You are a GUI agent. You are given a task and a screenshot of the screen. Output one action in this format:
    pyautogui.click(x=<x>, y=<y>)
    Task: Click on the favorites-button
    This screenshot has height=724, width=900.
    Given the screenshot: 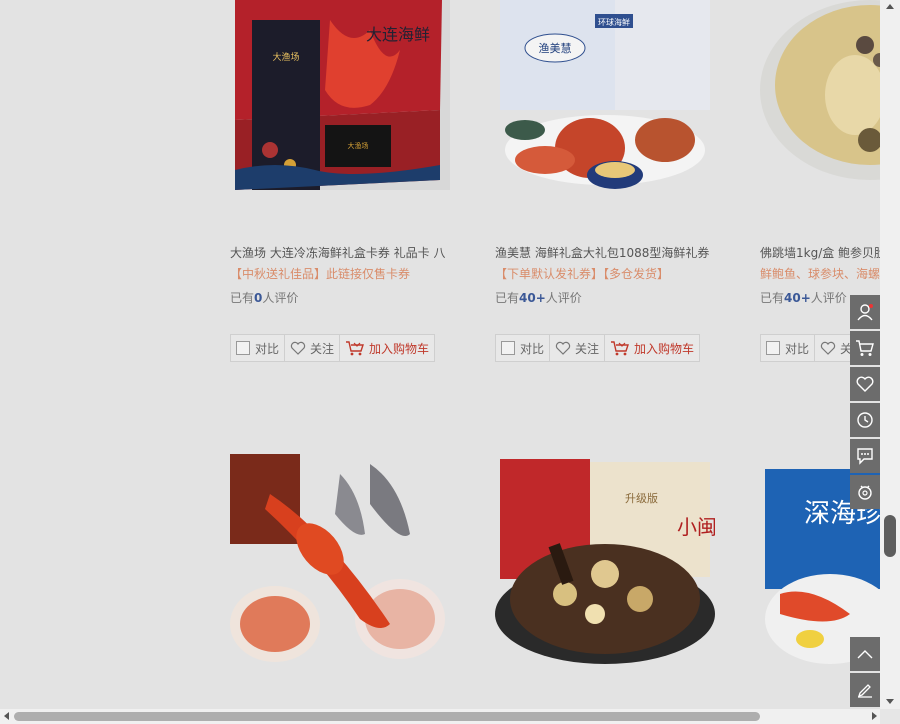 What is the action you would take?
    pyautogui.click(x=865, y=384)
    